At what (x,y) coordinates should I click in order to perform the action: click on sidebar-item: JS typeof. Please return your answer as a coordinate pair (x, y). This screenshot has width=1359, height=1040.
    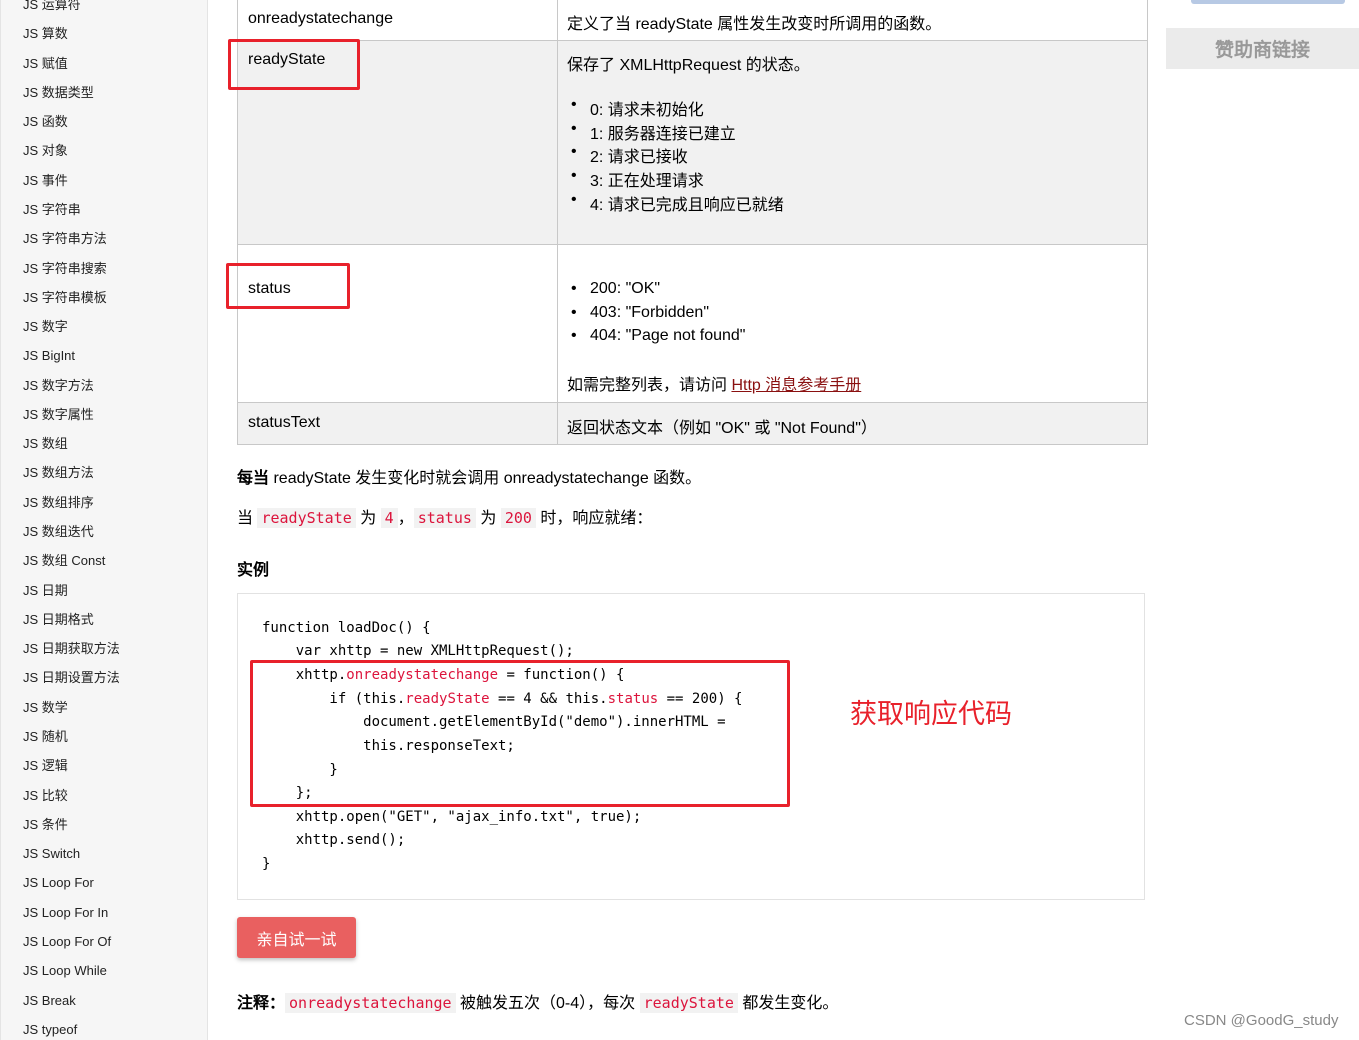
    Looking at the image, I should click on (50, 1030).